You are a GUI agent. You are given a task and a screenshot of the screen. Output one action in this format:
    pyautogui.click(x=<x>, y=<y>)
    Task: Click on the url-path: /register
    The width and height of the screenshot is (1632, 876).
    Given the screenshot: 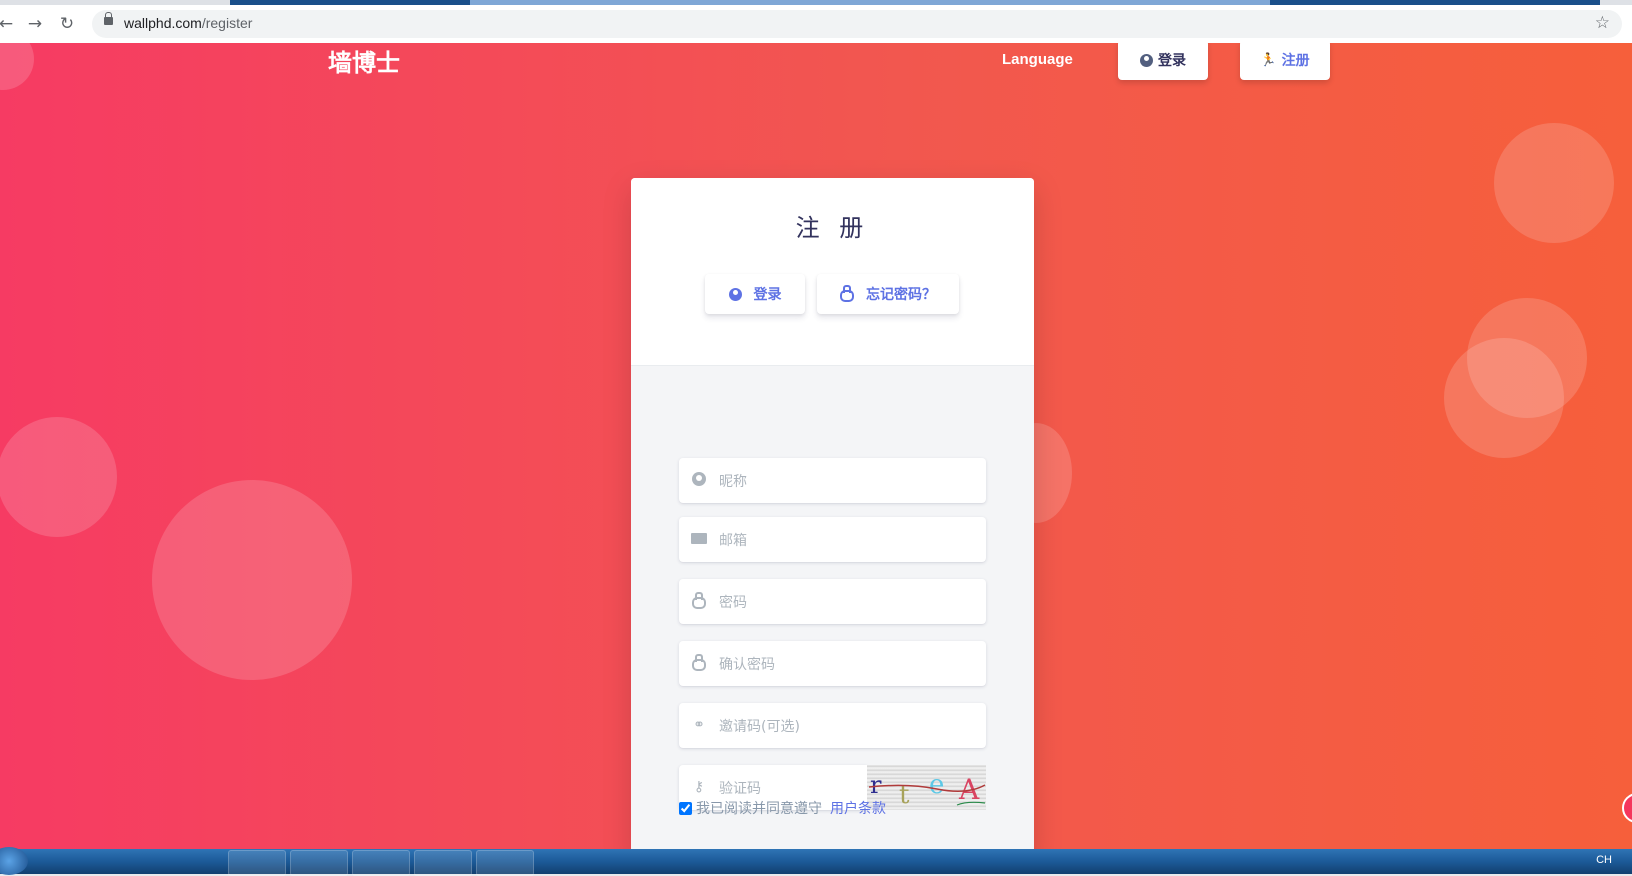 What is the action you would take?
    pyautogui.click(x=227, y=23)
    